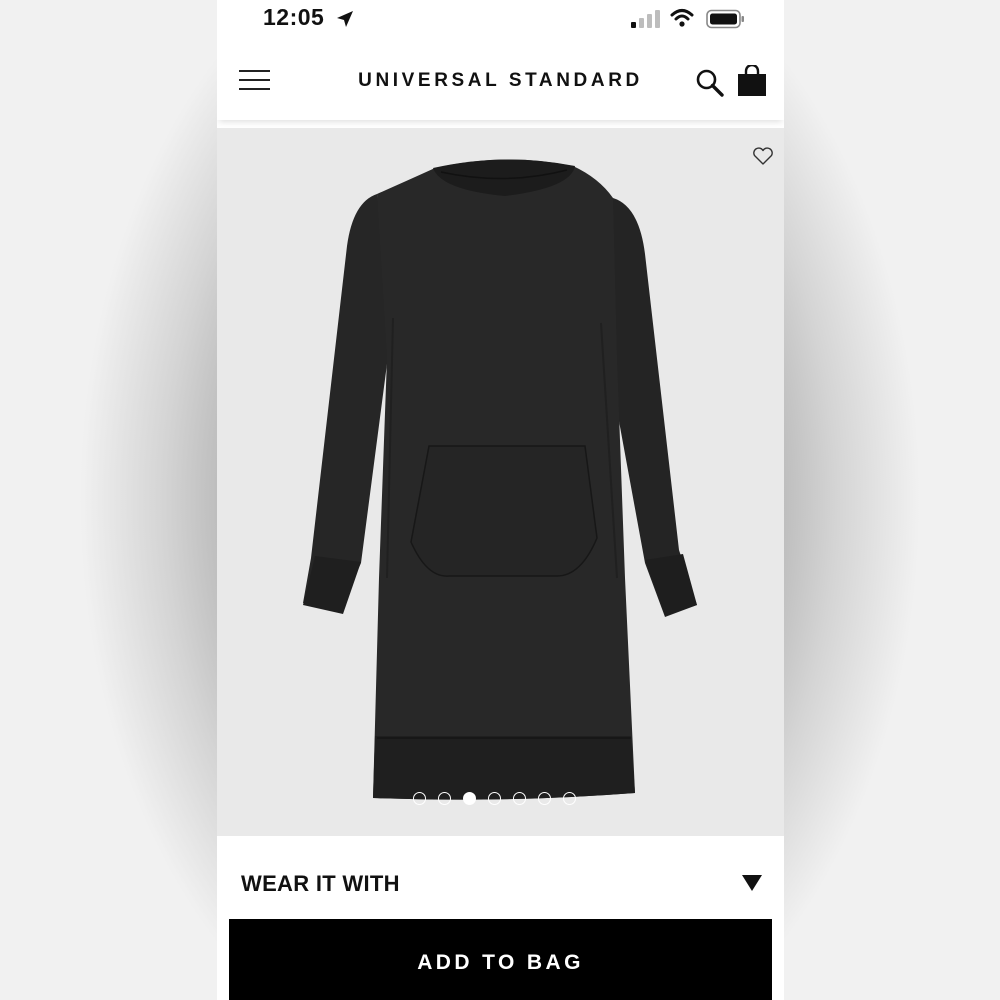 The image size is (1000, 1000). What do you see at coordinates (345, 19) in the screenshot?
I see `location-arrow-icon` at bounding box center [345, 19].